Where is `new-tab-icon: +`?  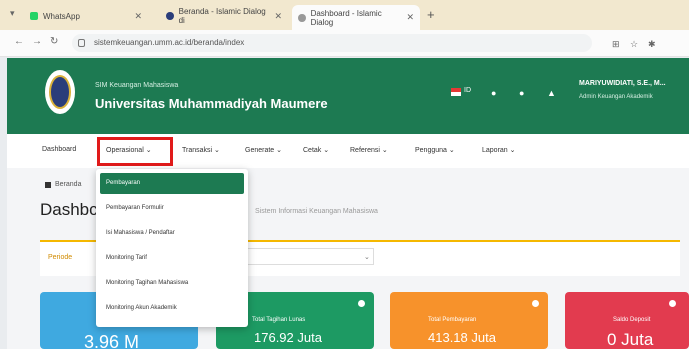 new-tab-icon: + is located at coordinates (431, 14).